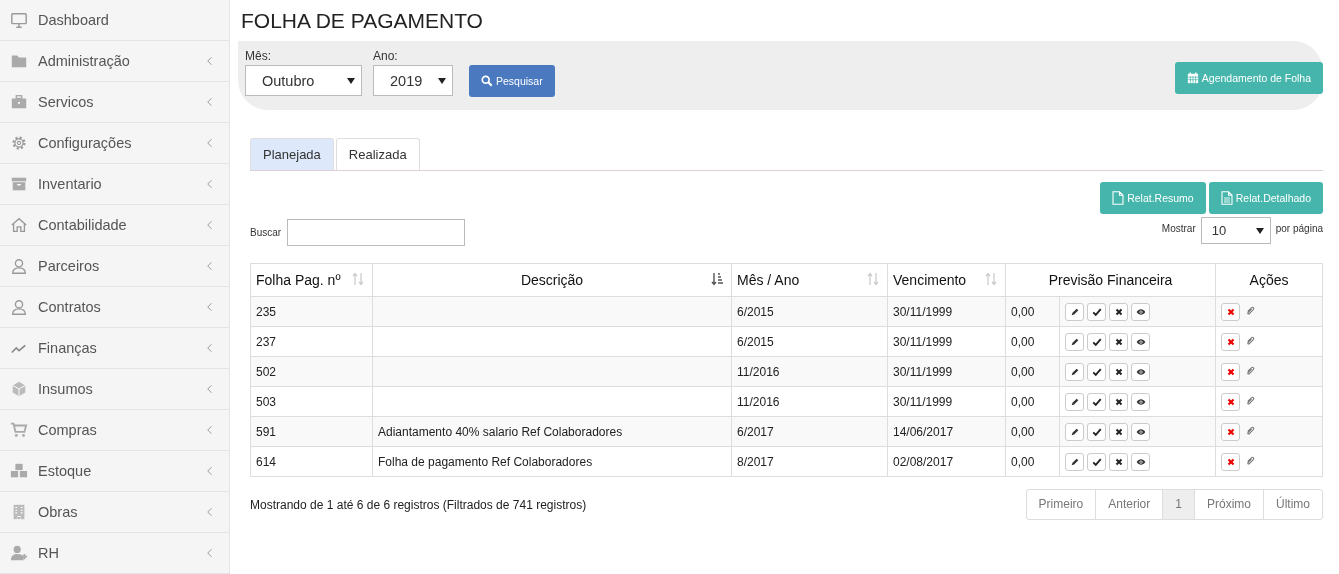  Describe the element at coordinates (1032, 371) in the screenshot. I see `table-cell: 0,00` at that location.